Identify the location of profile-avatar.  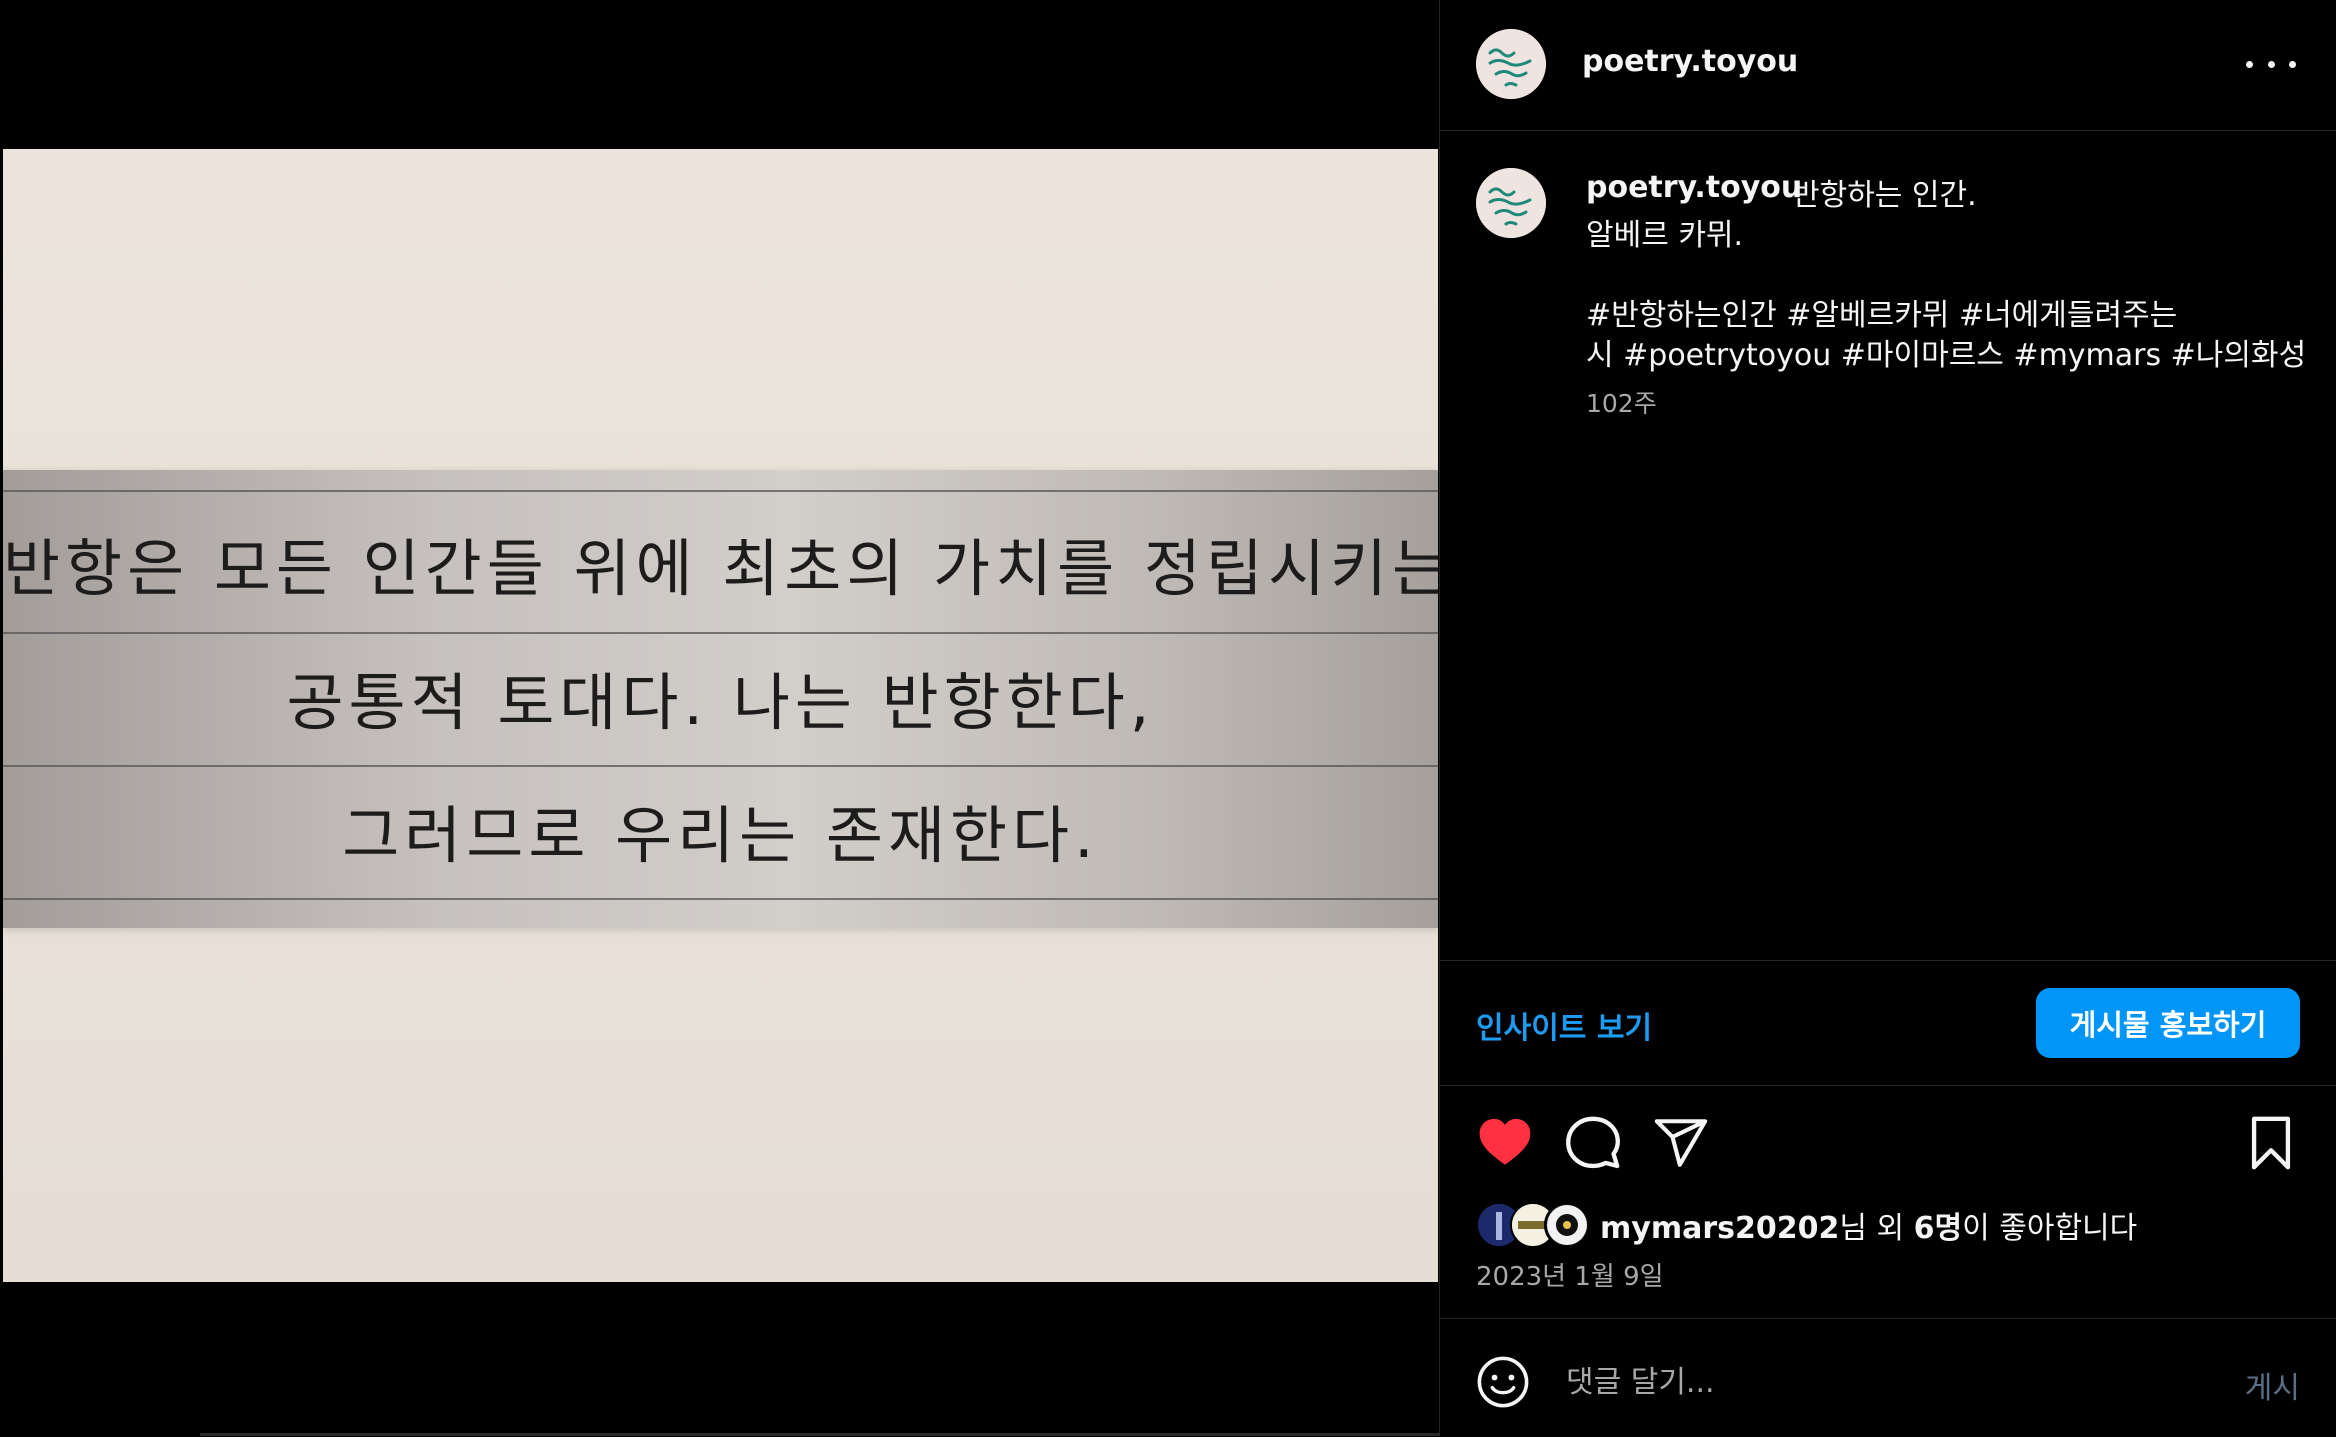
(1511, 64).